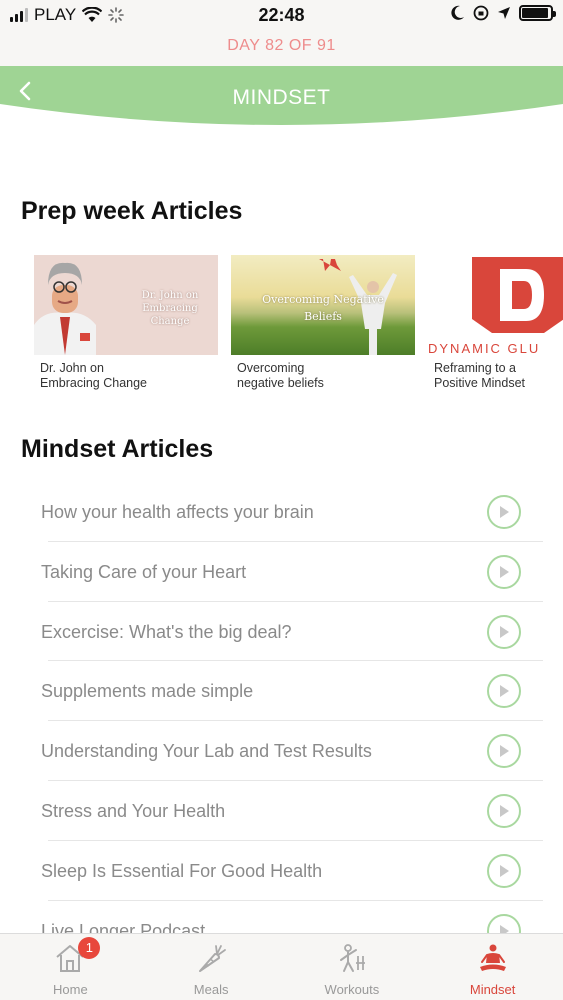 This screenshot has height=1000, width=563. I want to click on day-progress-label: DAY 82 OF 91, so click(281, 49).